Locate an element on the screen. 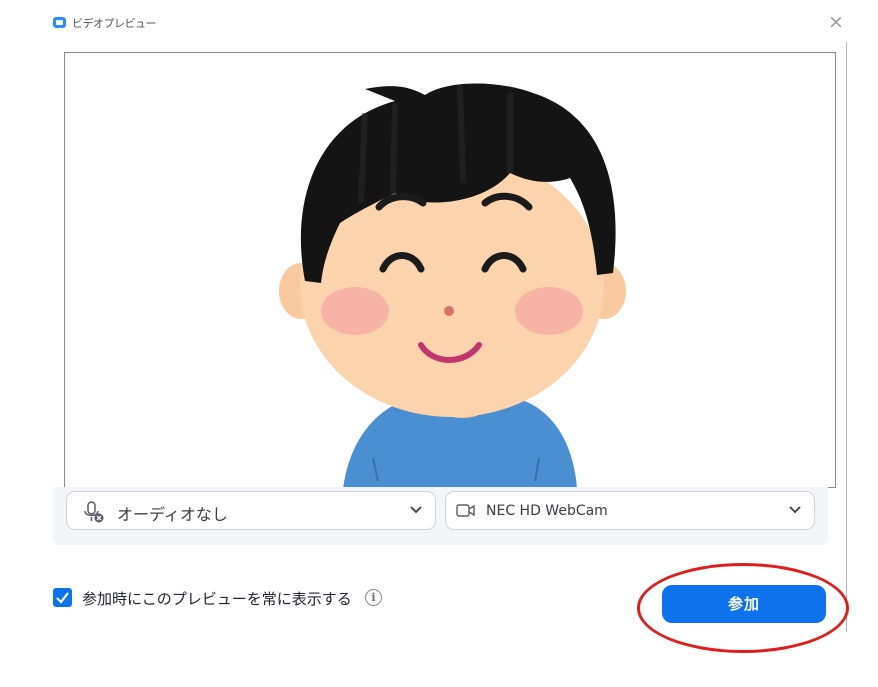  close-button: × is located at coordinates (836, 22).